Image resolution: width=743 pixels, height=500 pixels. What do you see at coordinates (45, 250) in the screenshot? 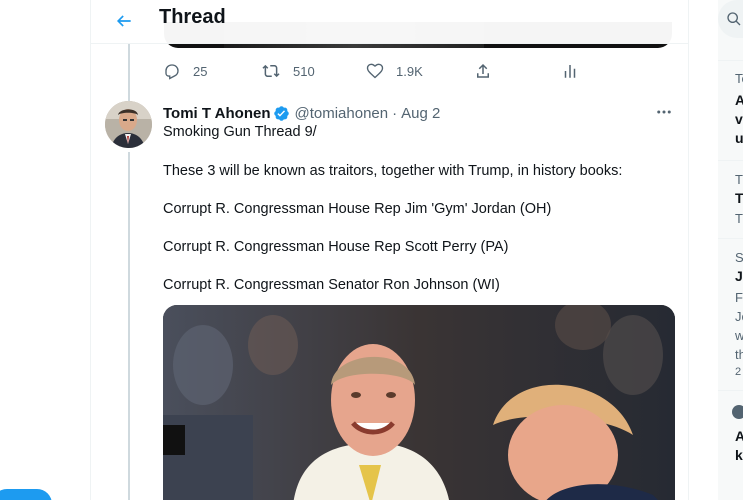
I see `left-navigation-gutter` at bounding box center [45, 250].